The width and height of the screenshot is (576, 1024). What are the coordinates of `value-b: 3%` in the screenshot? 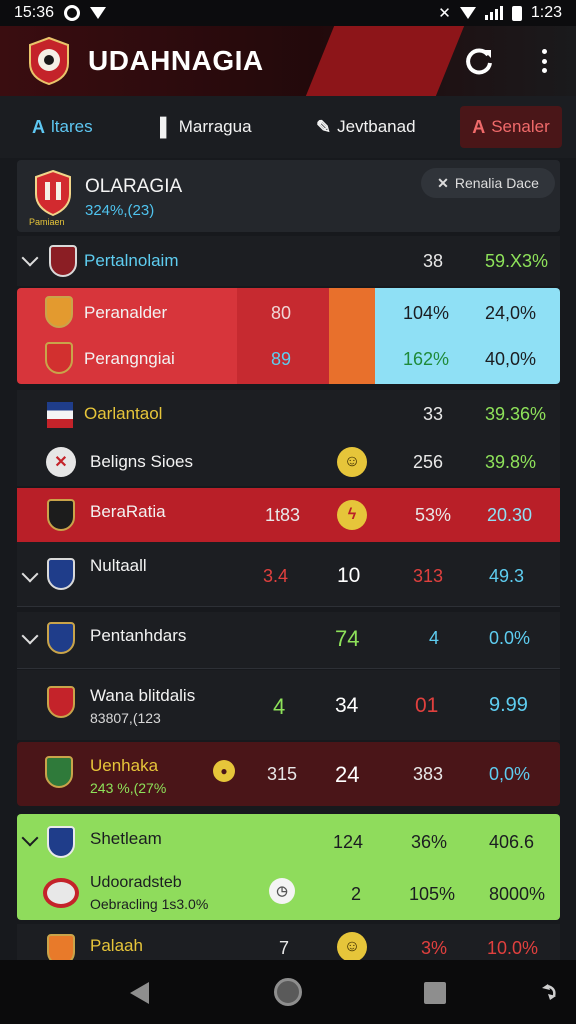 It's located at (434, 948).